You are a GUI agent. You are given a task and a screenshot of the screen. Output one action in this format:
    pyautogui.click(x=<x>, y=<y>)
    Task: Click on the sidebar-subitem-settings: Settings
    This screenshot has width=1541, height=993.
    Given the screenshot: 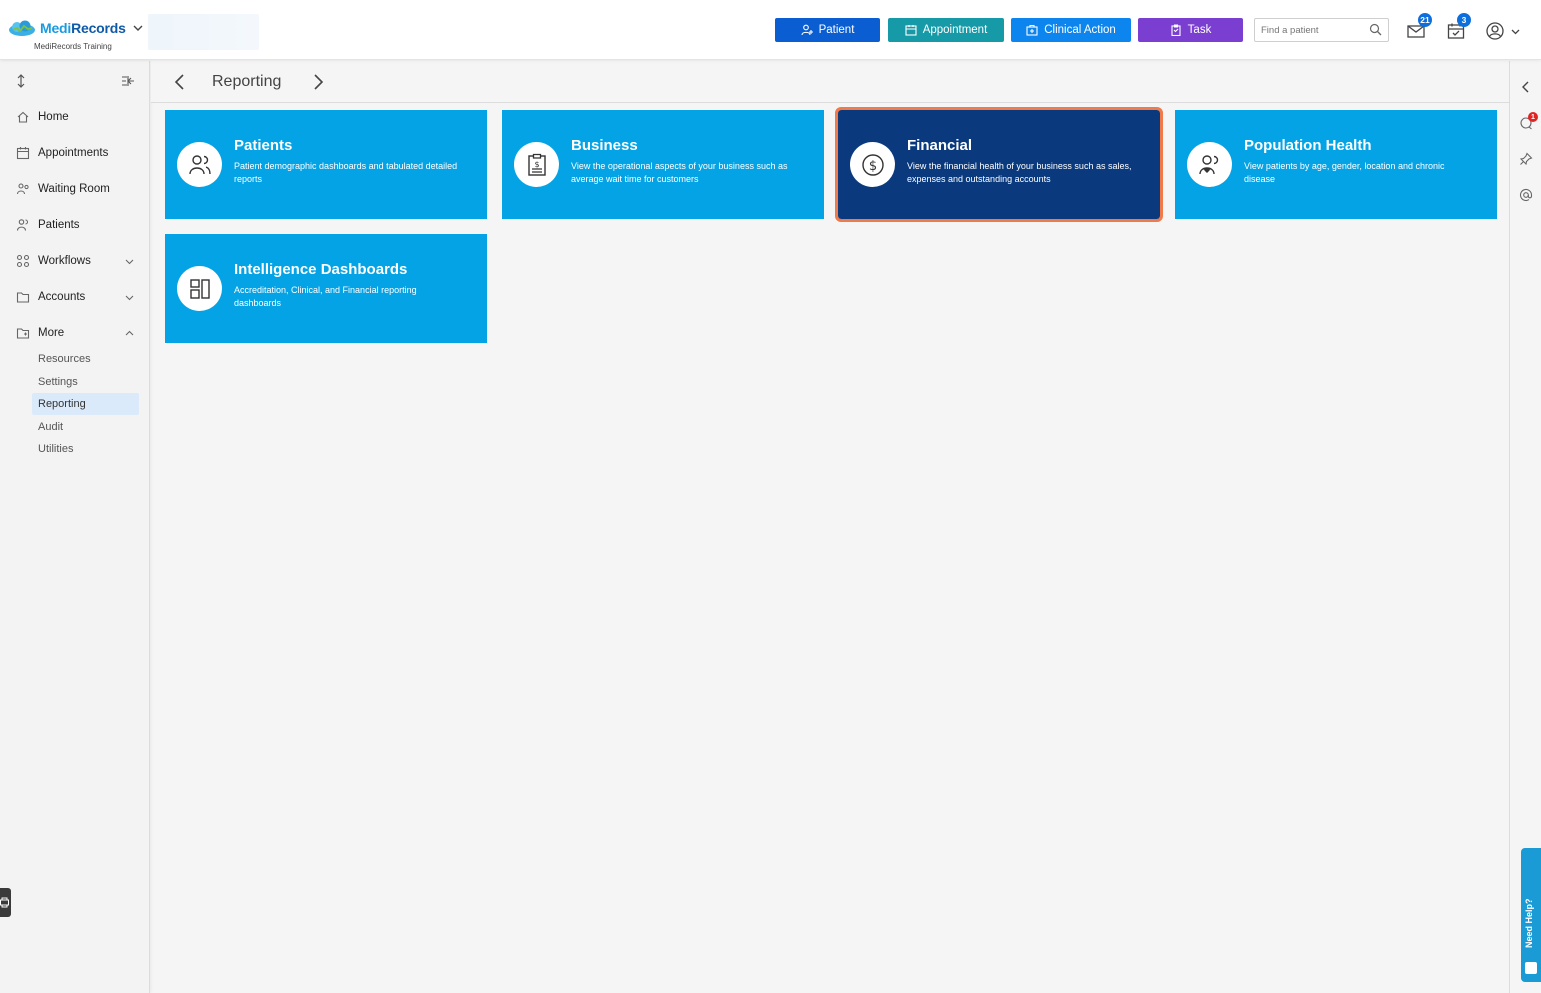 What is the action you would take?
    pyautogui.click(x=85, y=382)
    